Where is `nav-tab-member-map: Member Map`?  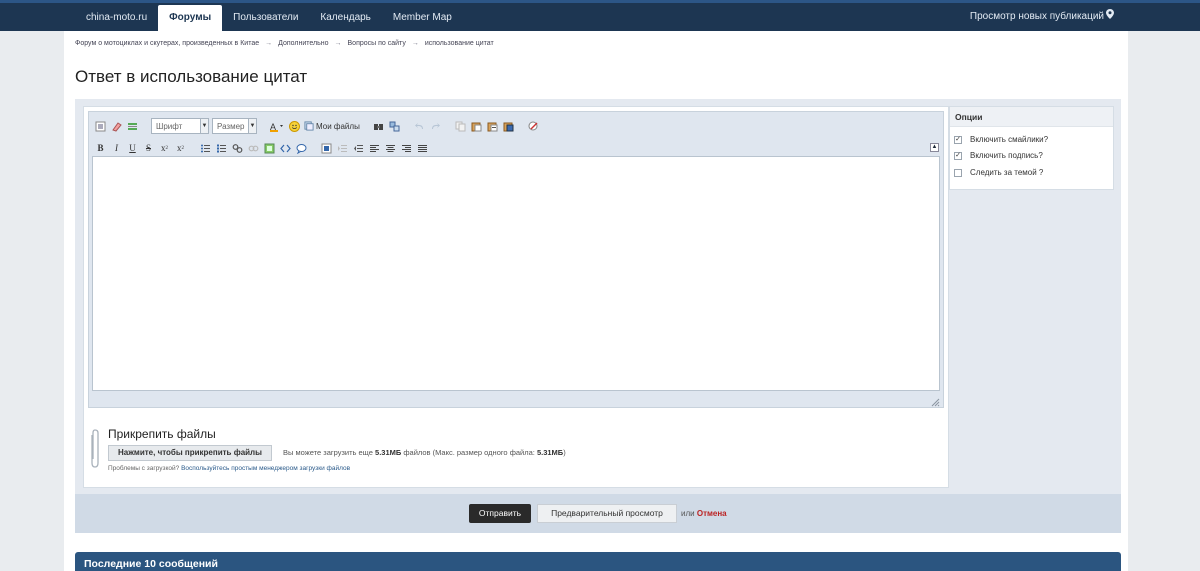 nav-tab-member-map: Member Map is located at coordinates (422, 18).